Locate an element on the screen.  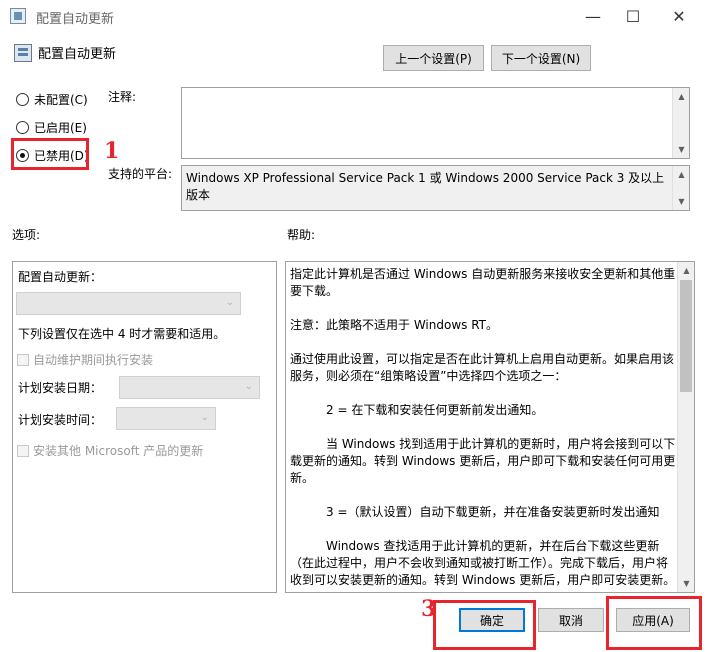
checkbox-label: 自动维护期间执行安装 is located at coordinates (93, 360).